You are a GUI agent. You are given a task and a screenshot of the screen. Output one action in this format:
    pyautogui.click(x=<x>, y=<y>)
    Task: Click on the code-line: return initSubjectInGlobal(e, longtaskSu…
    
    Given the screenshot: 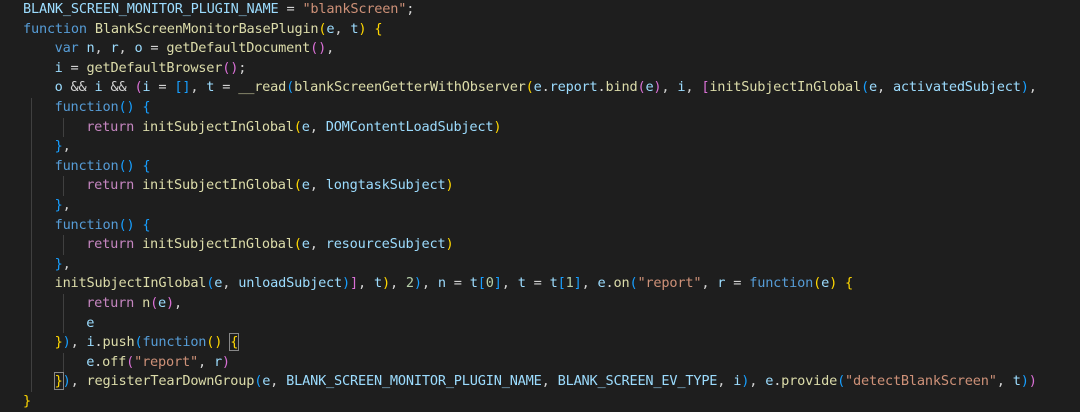 What is the action you would take?
    pyautogui.click(x=540, y=186)
    